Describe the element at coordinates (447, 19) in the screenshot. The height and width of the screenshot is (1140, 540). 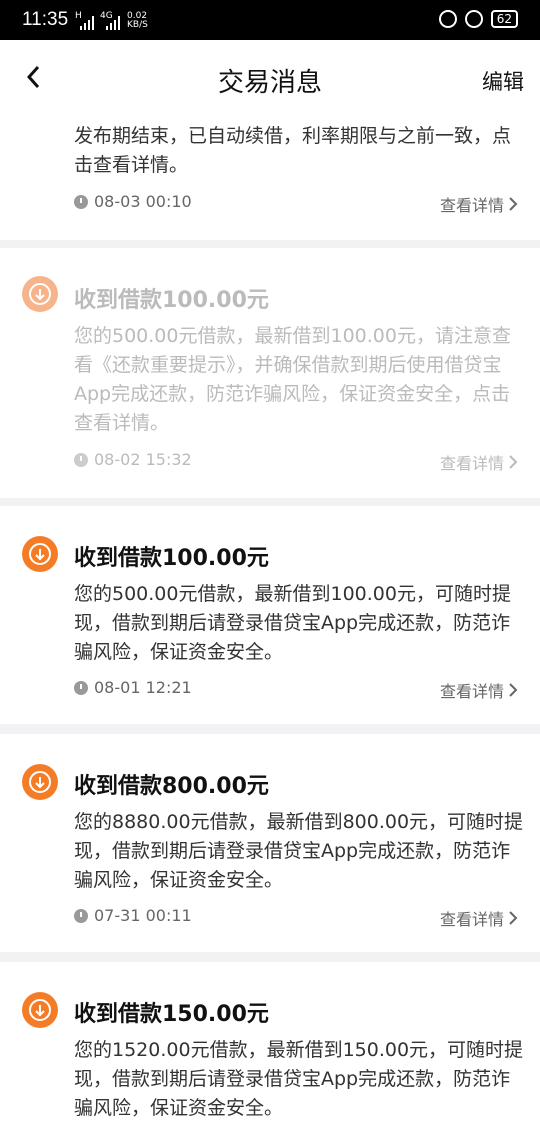
I see `lock-icon` at that location.